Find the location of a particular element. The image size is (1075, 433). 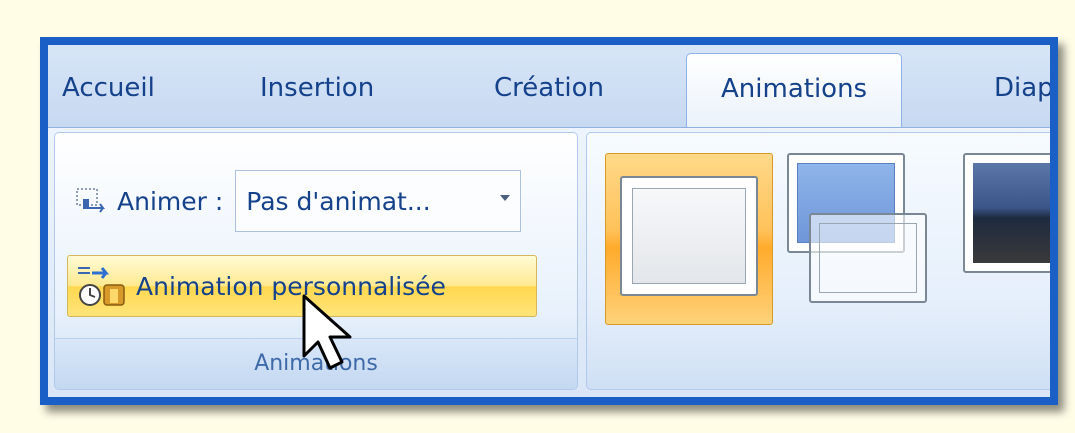

tab-animations: Animations is located at coordinates (794, 93).